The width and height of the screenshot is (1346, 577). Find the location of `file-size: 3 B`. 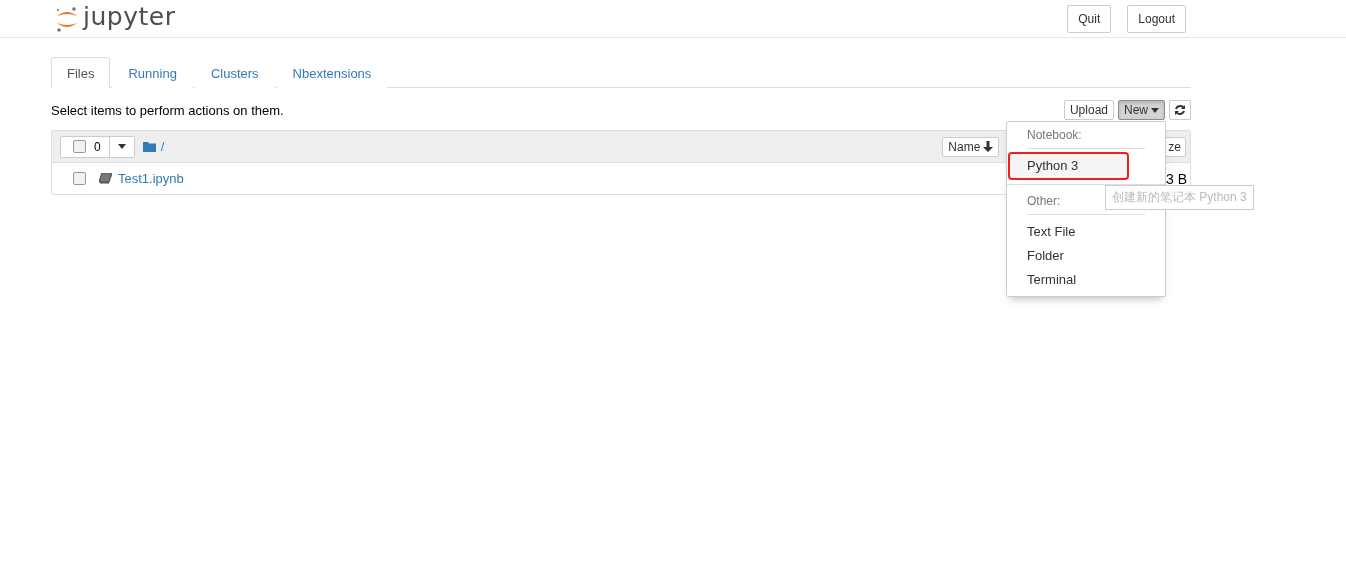

file-size: 3 B is located at coordinates (1176, 178).